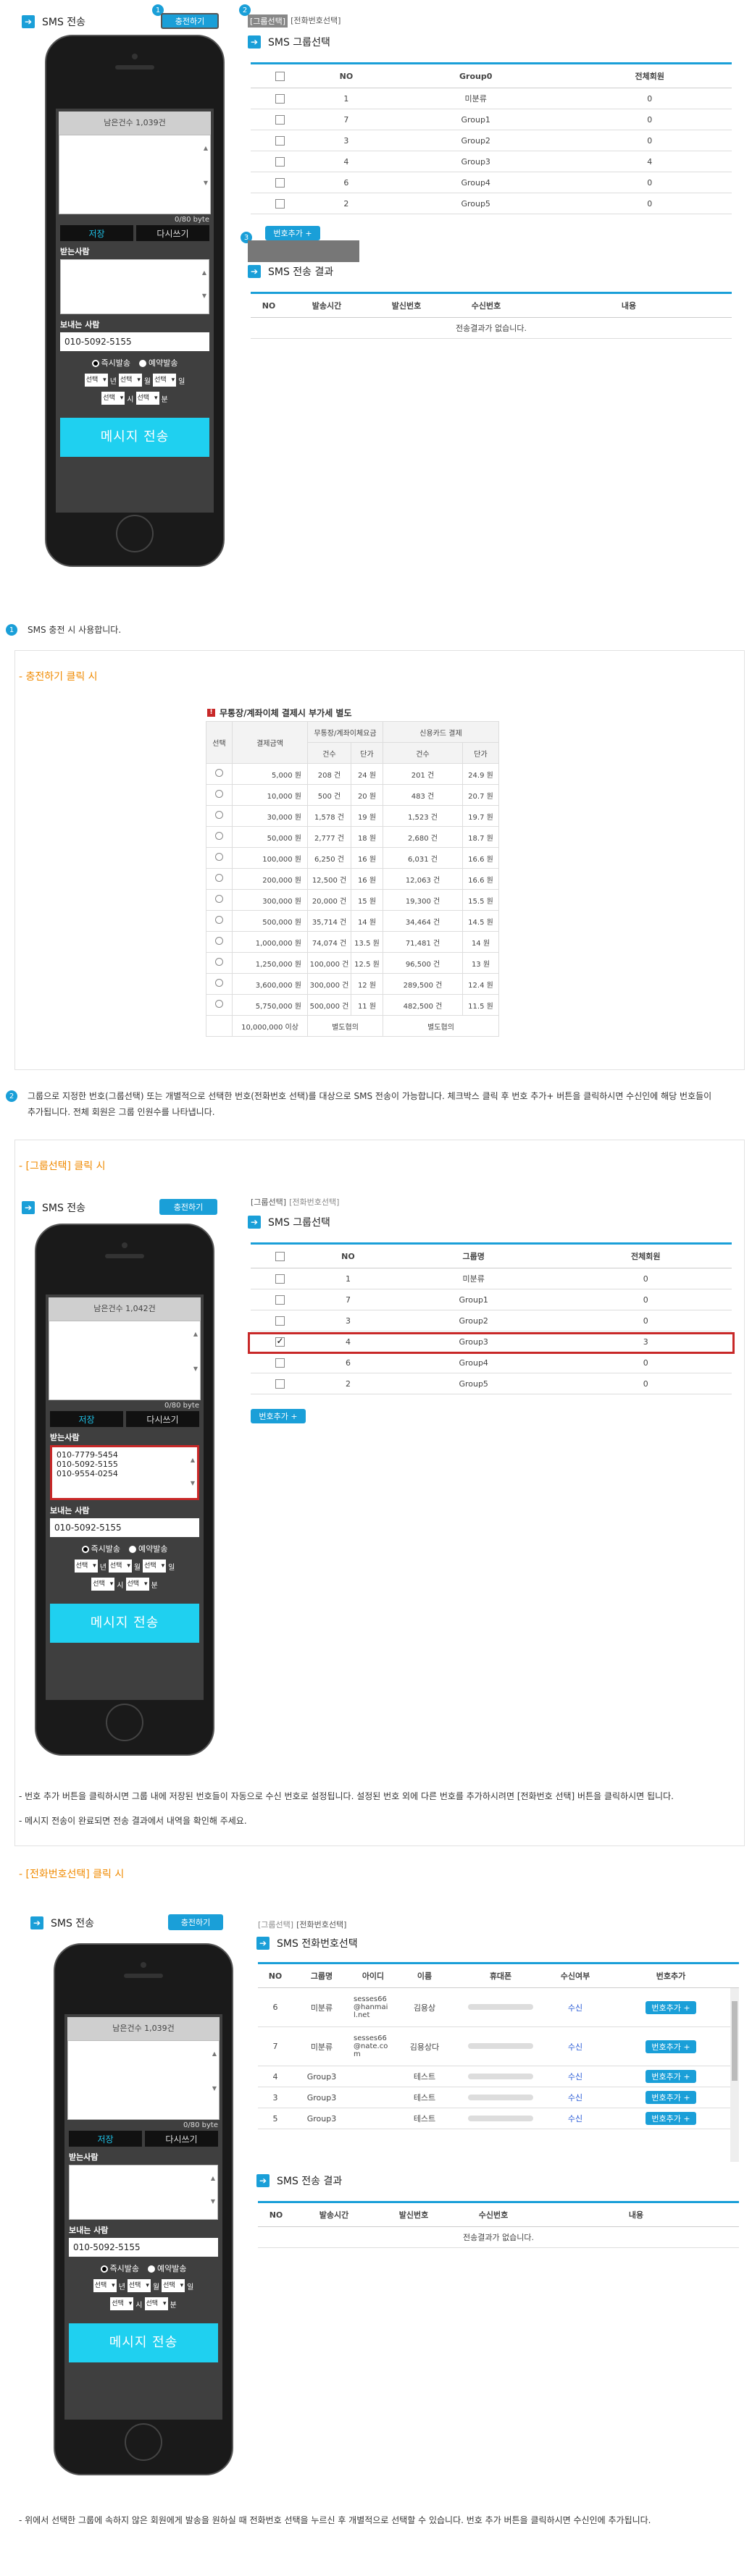 The image size is (752, 2576). What do you see at coordinates (96, 233) in the screenshot?
I see `save-button: 저장` at bounding box center [96, 233].